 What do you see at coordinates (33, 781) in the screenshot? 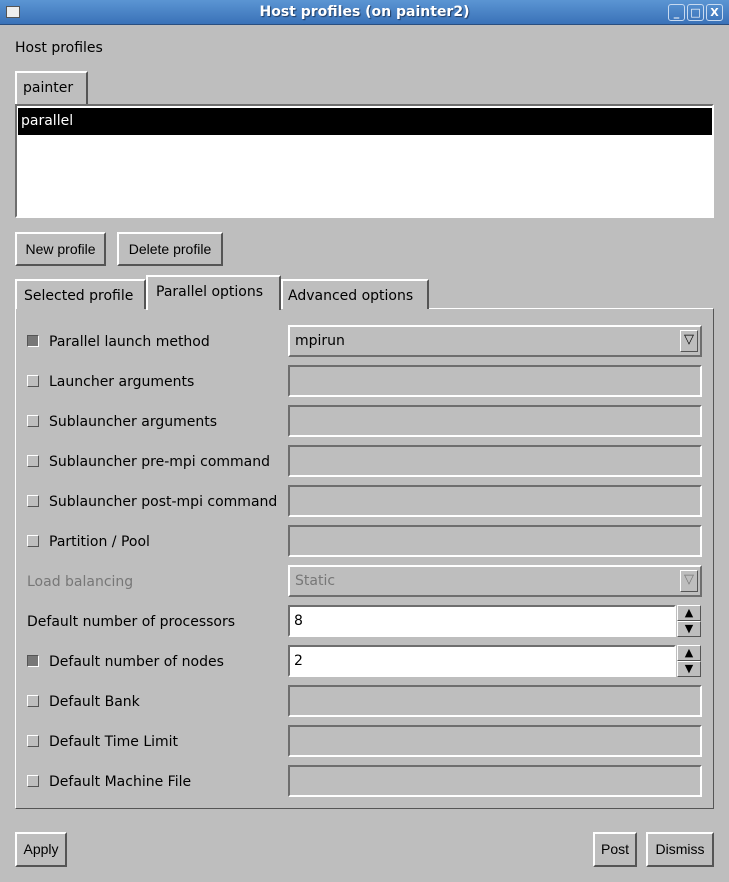
I see `machine-file-checkbox` at bounding box center [33, 781].